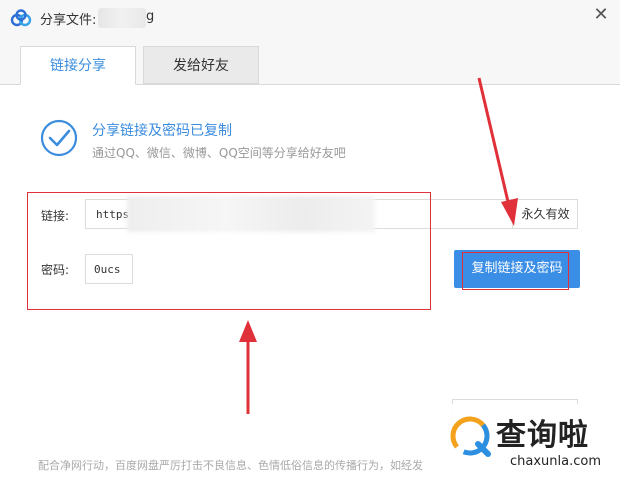  Describe the element at coordinates (162, 131) in the screenshot. I see `success-title: 分享链接及密码已复制` at that location.